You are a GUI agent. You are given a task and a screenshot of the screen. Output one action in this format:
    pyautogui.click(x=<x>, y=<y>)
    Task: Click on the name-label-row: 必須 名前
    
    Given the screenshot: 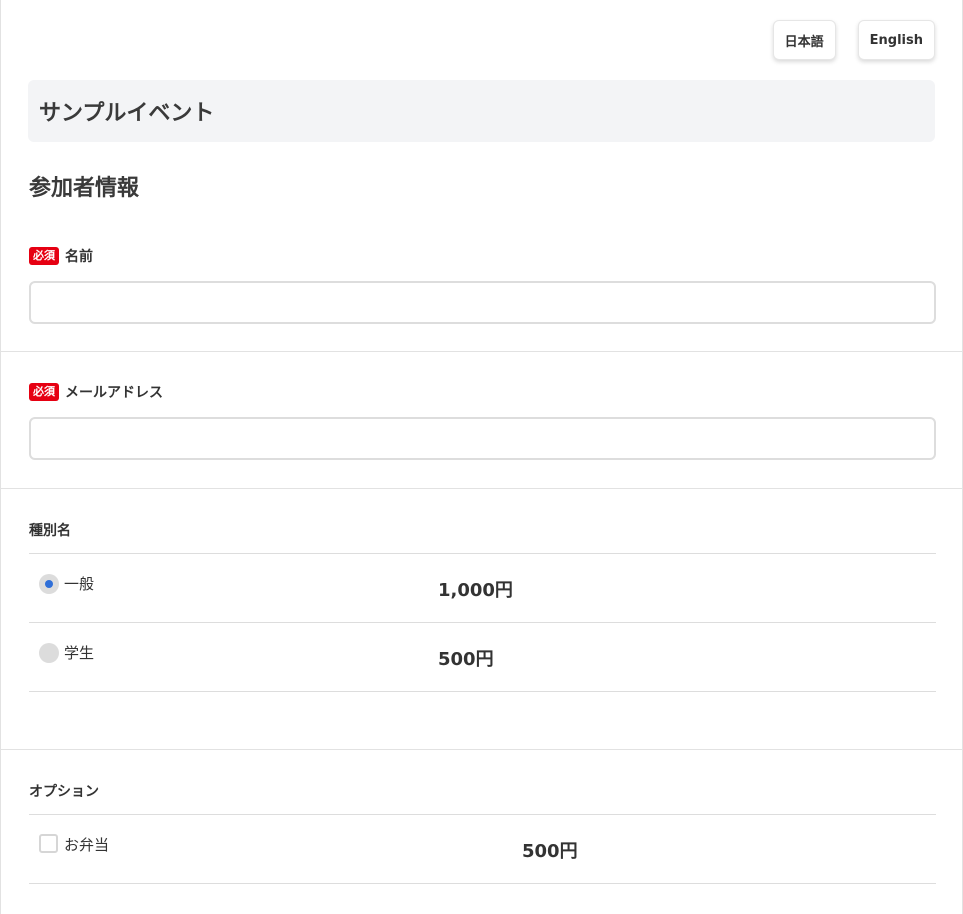 What is the action you would take?
    pyautogui.click(x=61, y=256)
    